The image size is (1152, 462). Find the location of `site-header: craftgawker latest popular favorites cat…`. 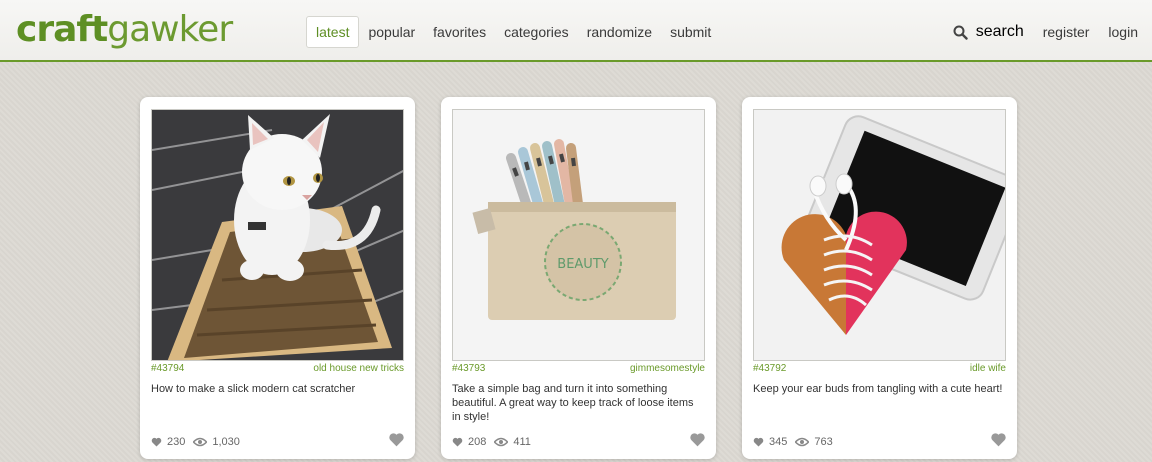

site-header: craftgawker latest popular favorites cat… is located at coordinates (576, 31).